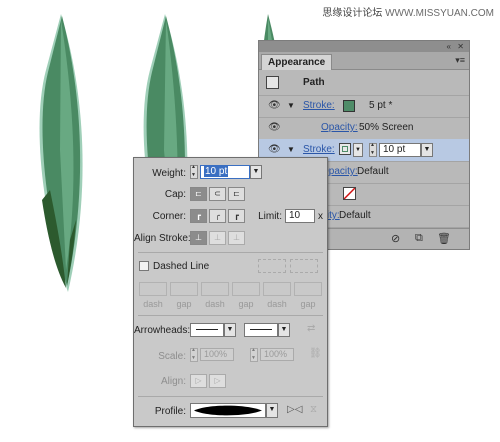 The height and width of the screenshot is (442, 500). What do you see at coordinates (314, 82) in the screenshot?
I see `path-label: Path` at bounding box center [314, 82].